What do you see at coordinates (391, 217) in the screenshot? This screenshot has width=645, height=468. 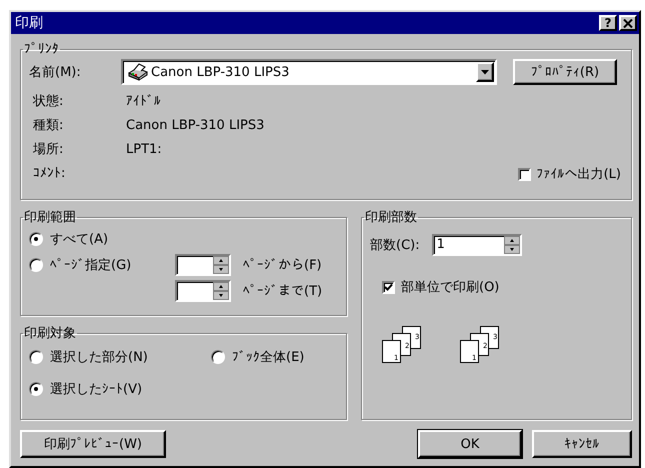 I see `group-title: 印刷部数` at bounding box center [391, 217].